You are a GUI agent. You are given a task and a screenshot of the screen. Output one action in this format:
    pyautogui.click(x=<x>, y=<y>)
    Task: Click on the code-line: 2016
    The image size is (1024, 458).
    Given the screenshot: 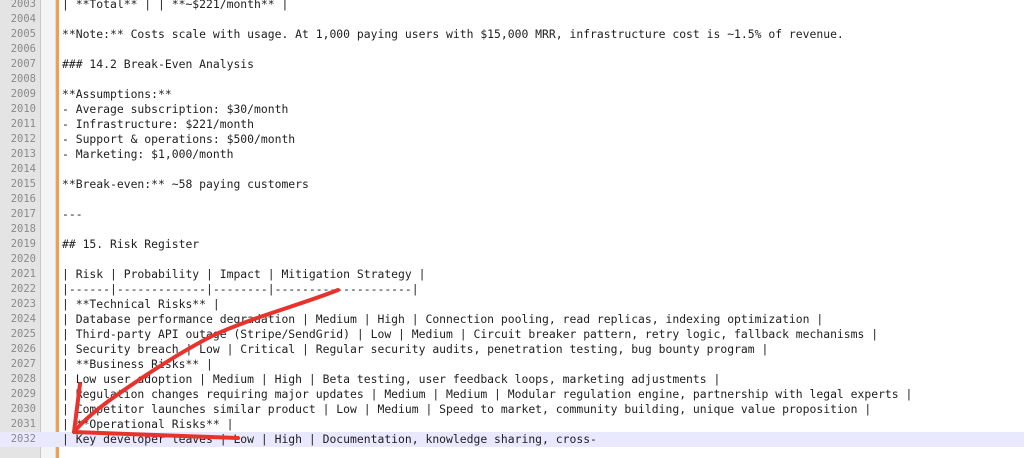 What is the action you would take?
    pyautogui.click(x=512, y=199)
    